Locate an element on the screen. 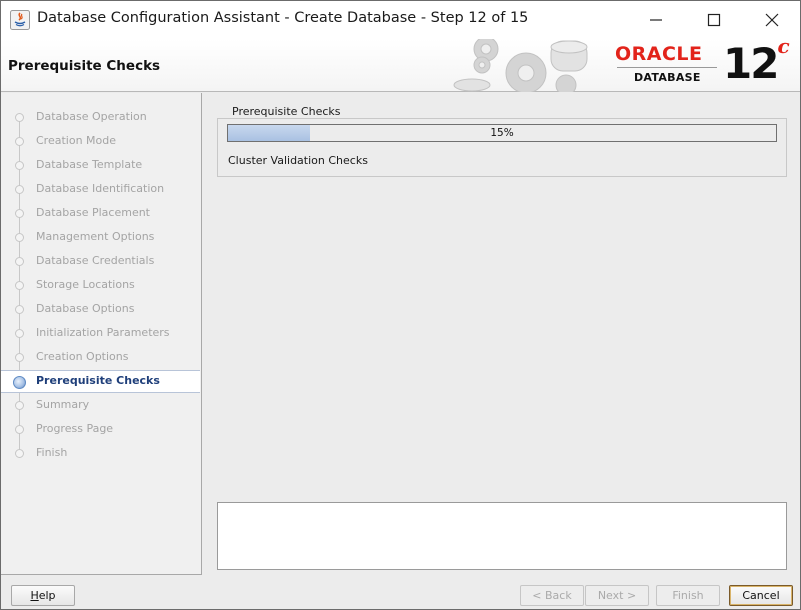 The width and height of the screenshot is (801, 610). sidebar-step-database-identification: Database Identification is located at coordinates (100, 189).